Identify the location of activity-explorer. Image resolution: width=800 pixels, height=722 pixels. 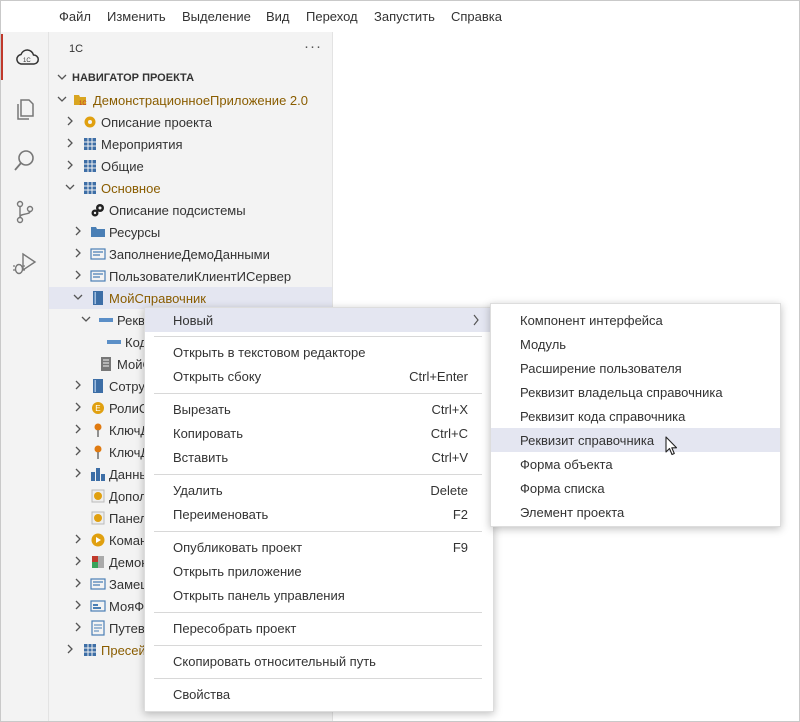
(24, 108).